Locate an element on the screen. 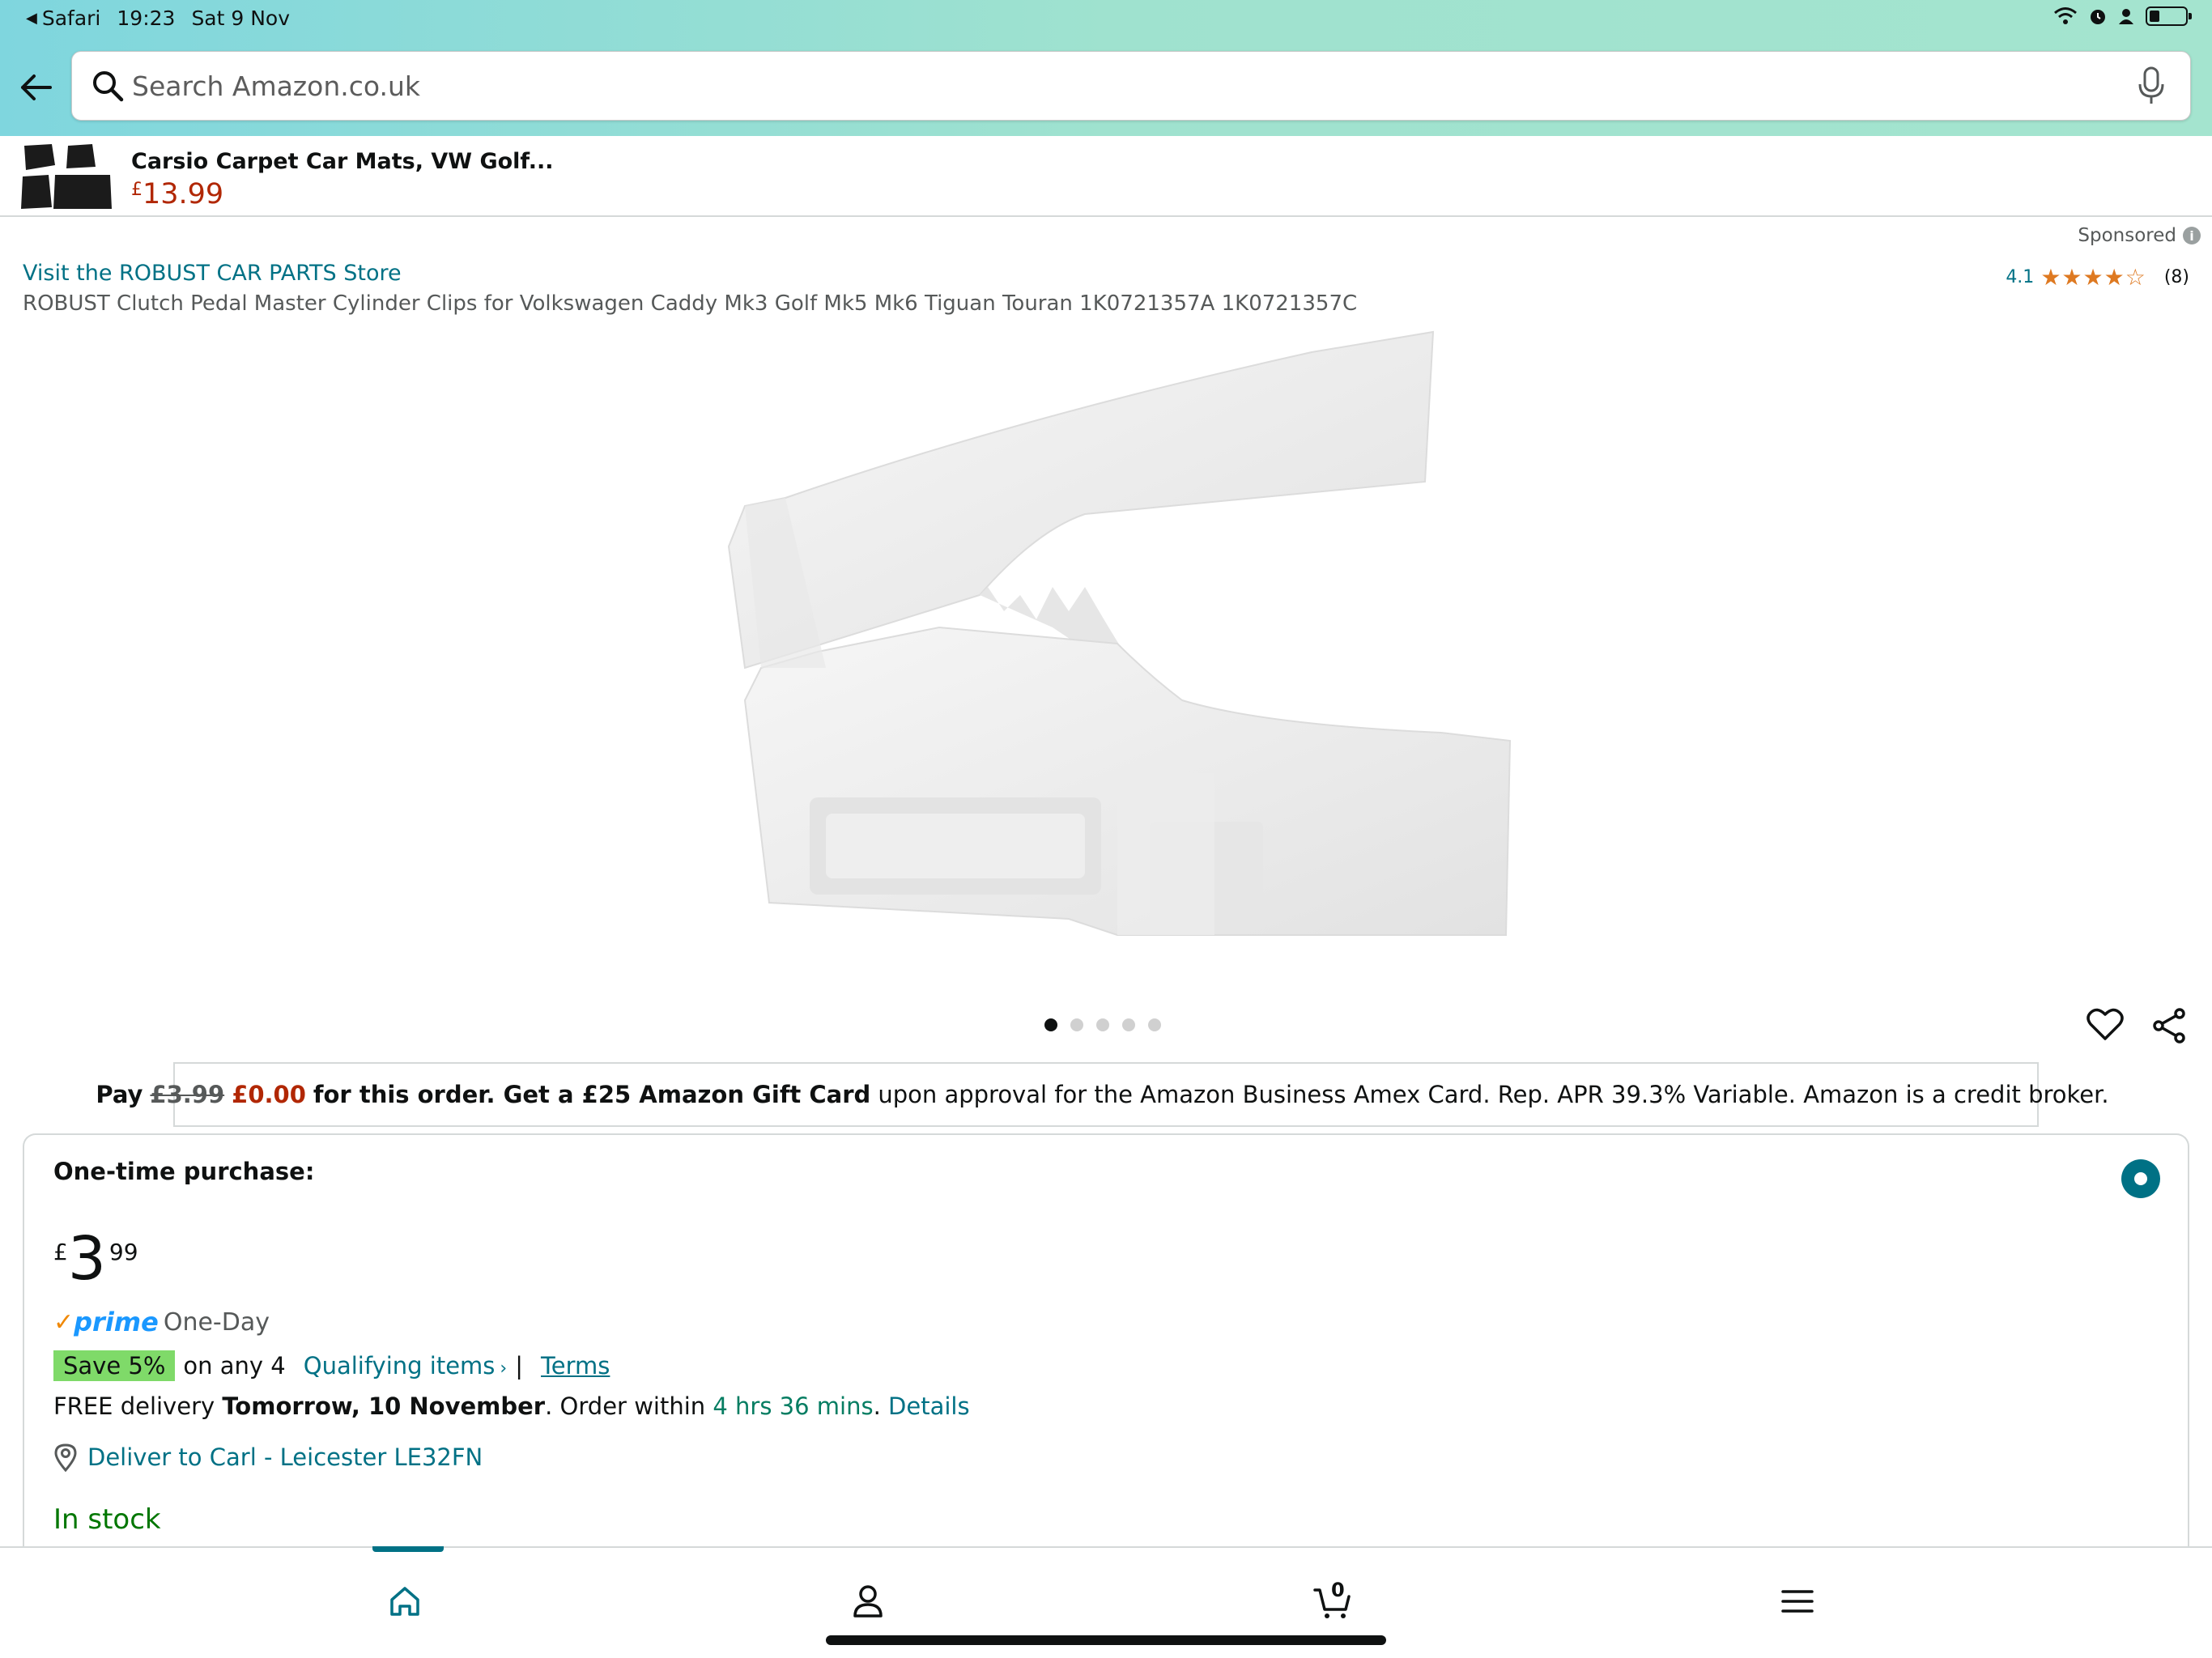  promo-old-price: £3.99 is located at coordinates (187, 1094).